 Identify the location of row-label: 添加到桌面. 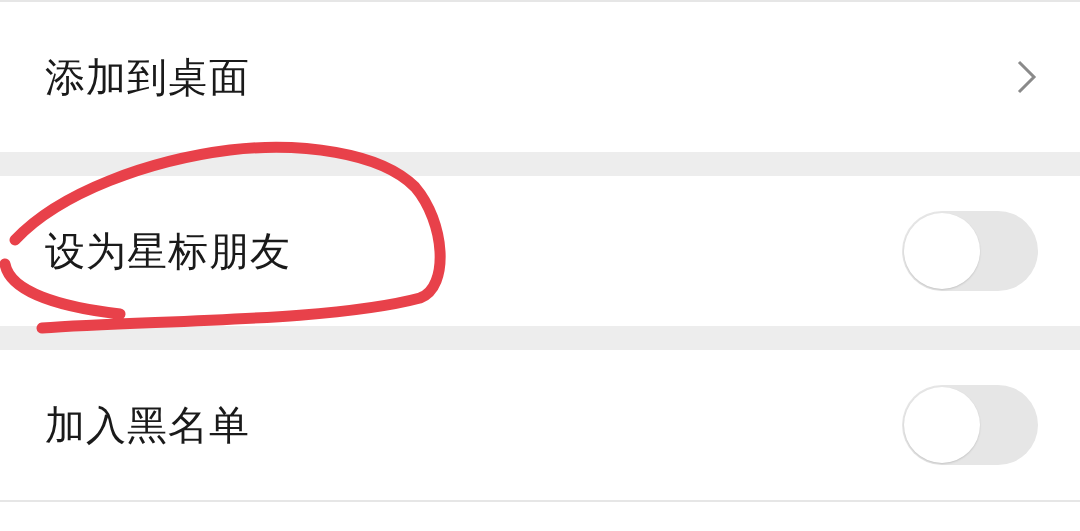
(147, 77).